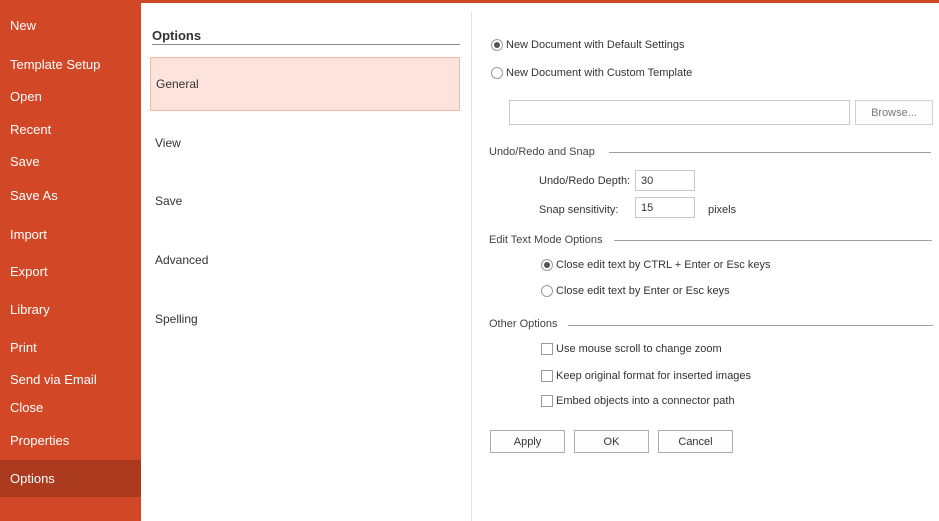  What do you see at coordinates (182, 260) in the screenshot?
I see `category-label: Advanced` at bounding box center [182, 260].